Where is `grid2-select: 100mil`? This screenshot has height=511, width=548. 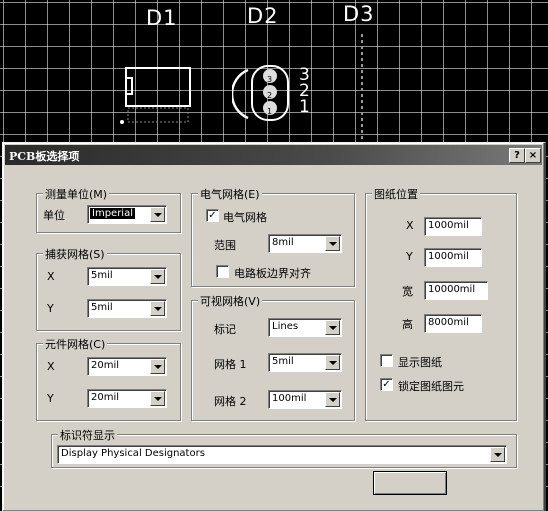 grid2-select: 100mil is located at coordinates (305, 399).